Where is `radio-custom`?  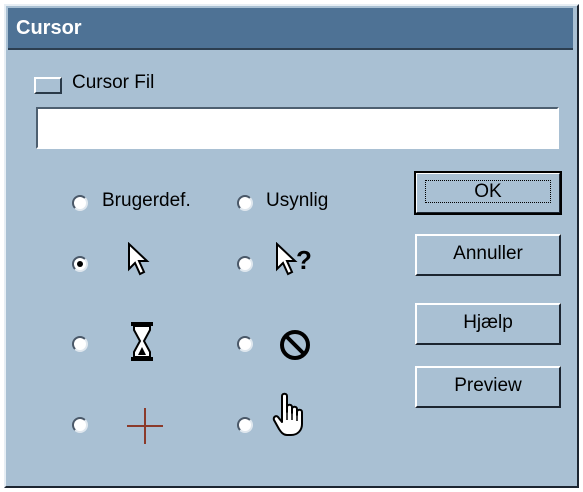
radio-custom is located at coordinates (80, 203).